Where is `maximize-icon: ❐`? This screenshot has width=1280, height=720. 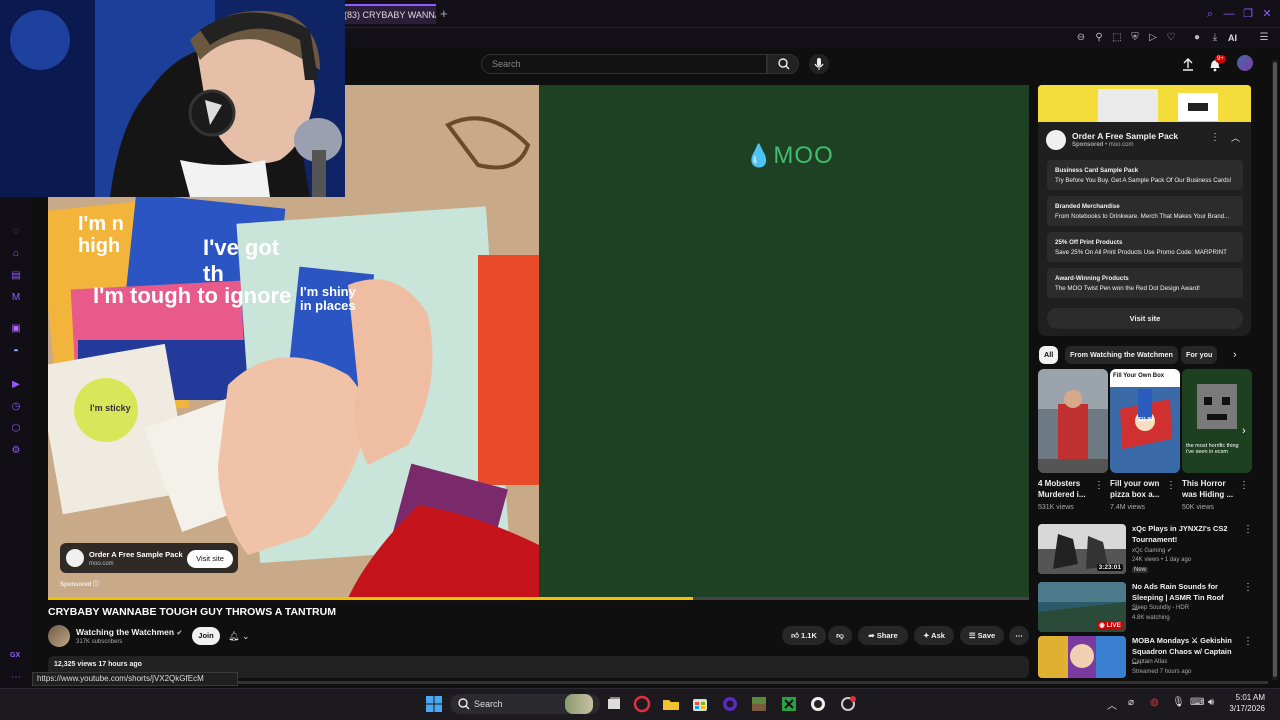 maximize-icon: ❐ is located at coordinates (1248, 14).